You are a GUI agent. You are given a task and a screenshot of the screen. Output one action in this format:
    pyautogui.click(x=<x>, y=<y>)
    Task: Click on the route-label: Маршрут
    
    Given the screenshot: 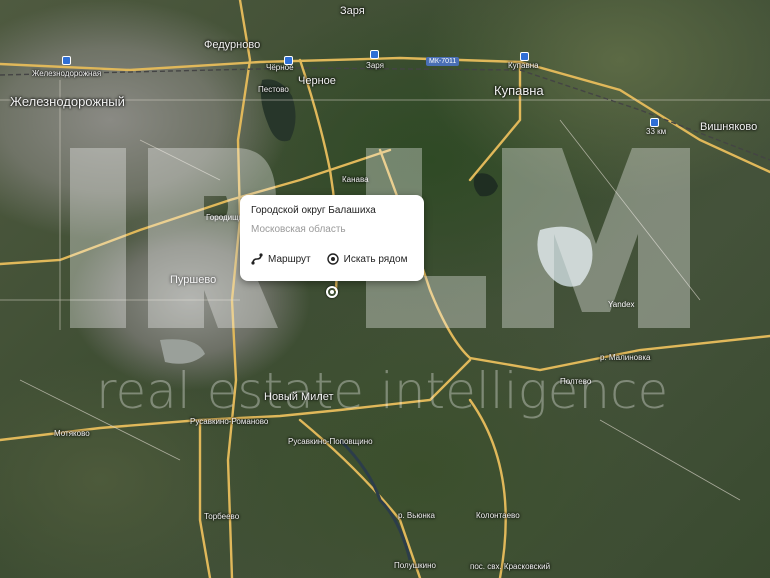 What is the action you would take?
    pyautogui.click(x=289, y=259)
    